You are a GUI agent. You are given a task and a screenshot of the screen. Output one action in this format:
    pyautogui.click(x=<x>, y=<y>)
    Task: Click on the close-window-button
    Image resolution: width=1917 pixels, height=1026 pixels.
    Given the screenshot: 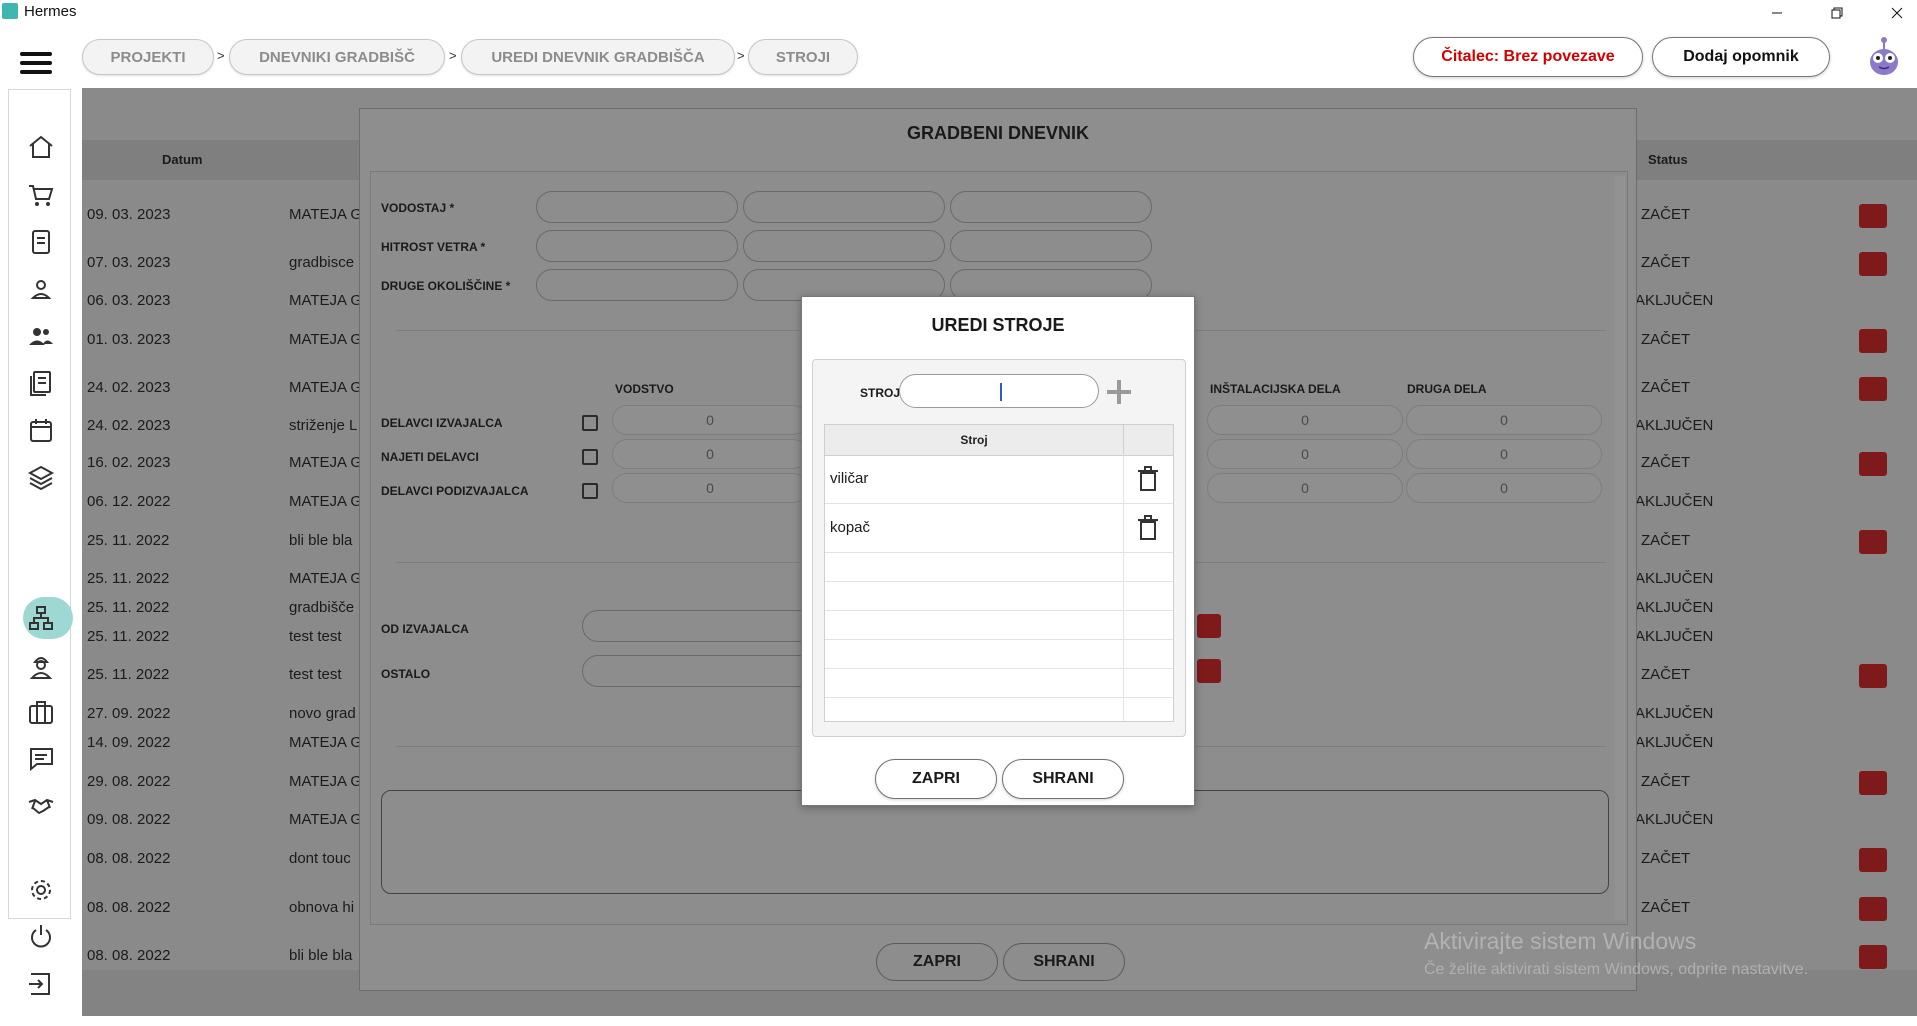 What is the action you would take?
    pyautogui.click(x=1895, y=13)
    